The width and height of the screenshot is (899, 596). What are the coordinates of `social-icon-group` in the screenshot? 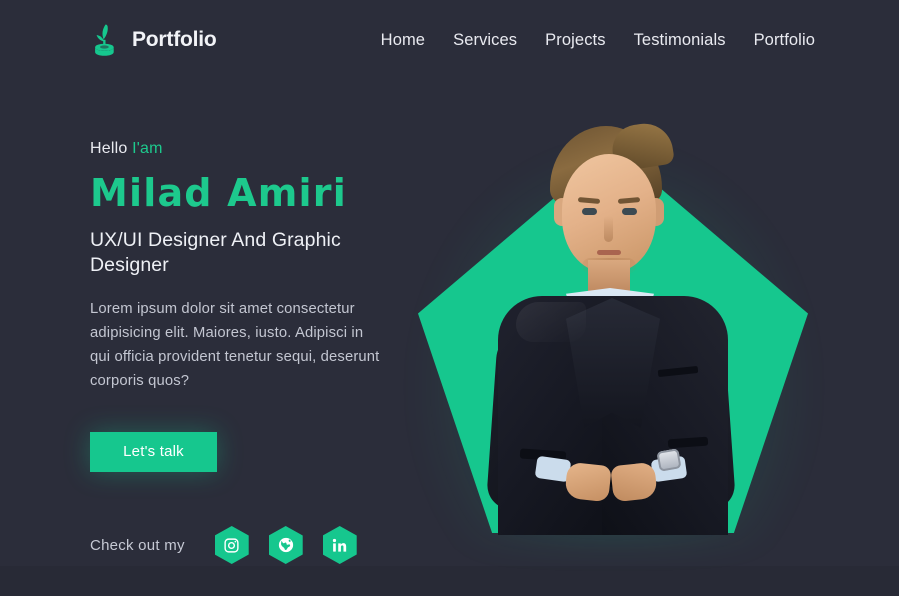 It's located at (285, 545).